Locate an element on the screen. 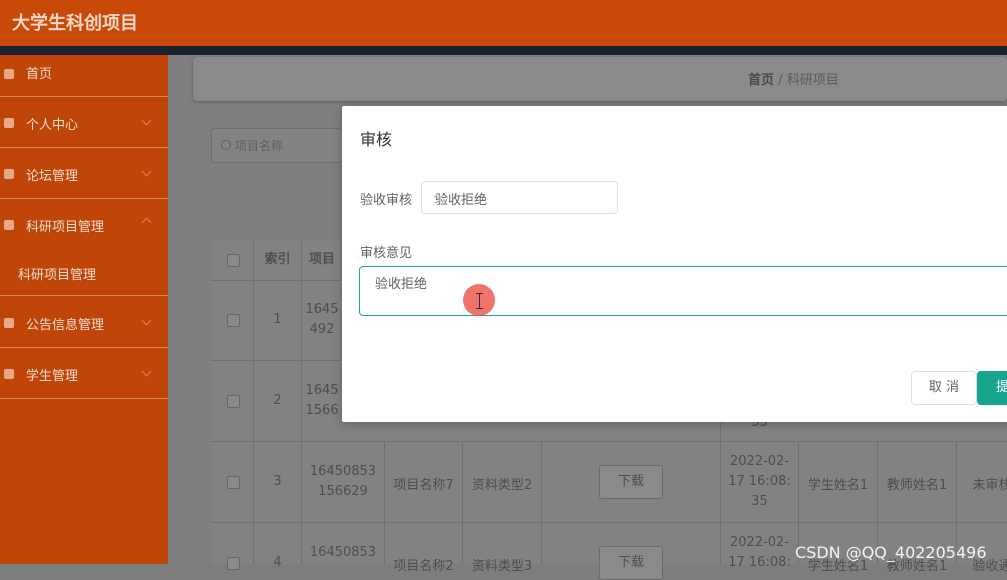  user-icon is located at coordinates (9, 123).